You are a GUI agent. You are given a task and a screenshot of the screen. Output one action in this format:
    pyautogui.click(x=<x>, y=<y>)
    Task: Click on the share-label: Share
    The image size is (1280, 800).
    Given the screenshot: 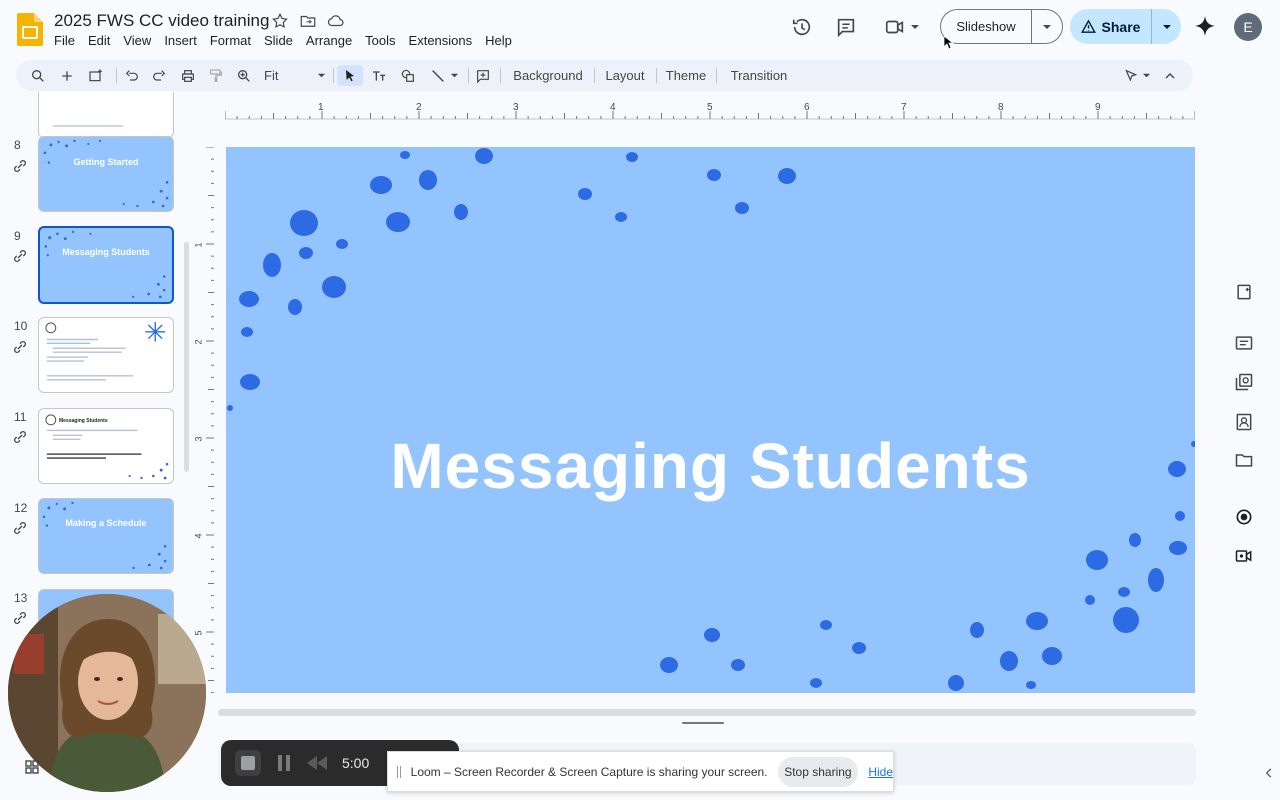 What is the action you would take?
    pyautogui.click(x=1121, y=26)
    